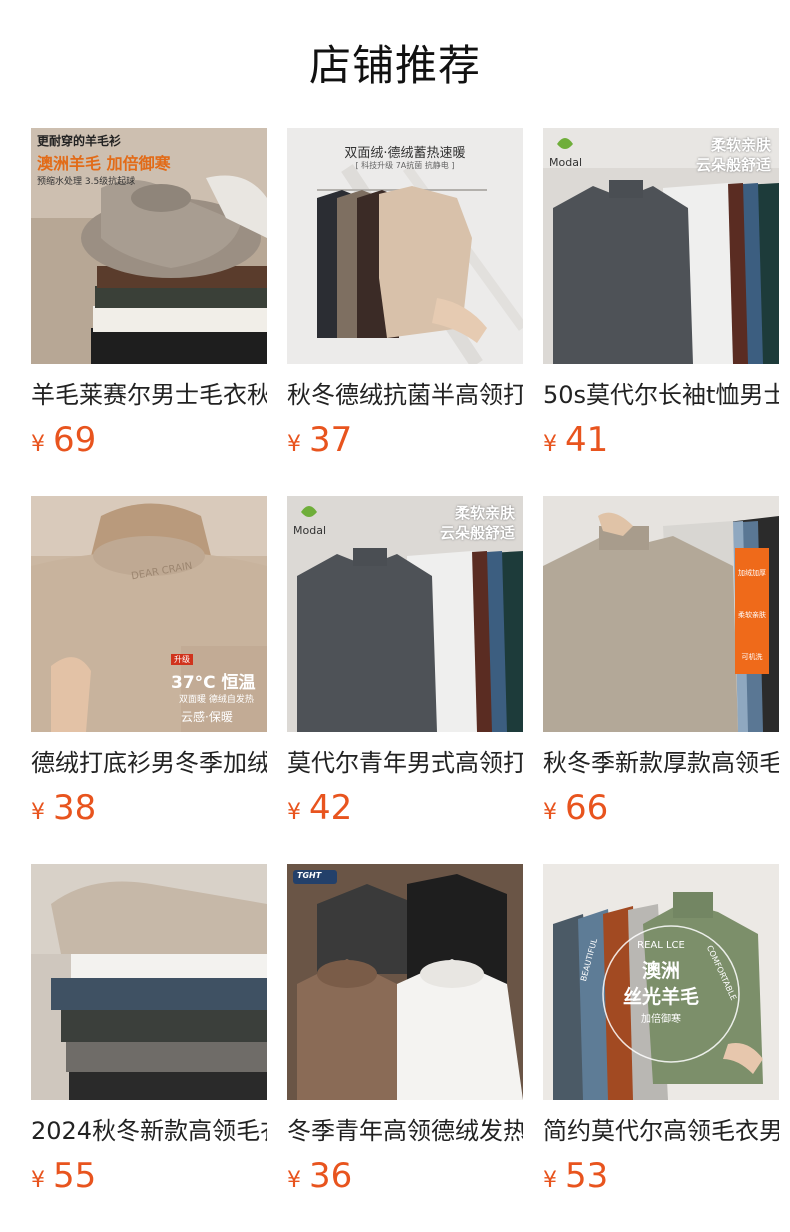 The height and width of the screenshot is (1232, 790). Describe the element at coordinates (405, 246) in the screenshot. I see `product-image: 双面绒·德绒蓄热速暖 [ 科技升级 7A抗菌 抗静电 ]` at that location.